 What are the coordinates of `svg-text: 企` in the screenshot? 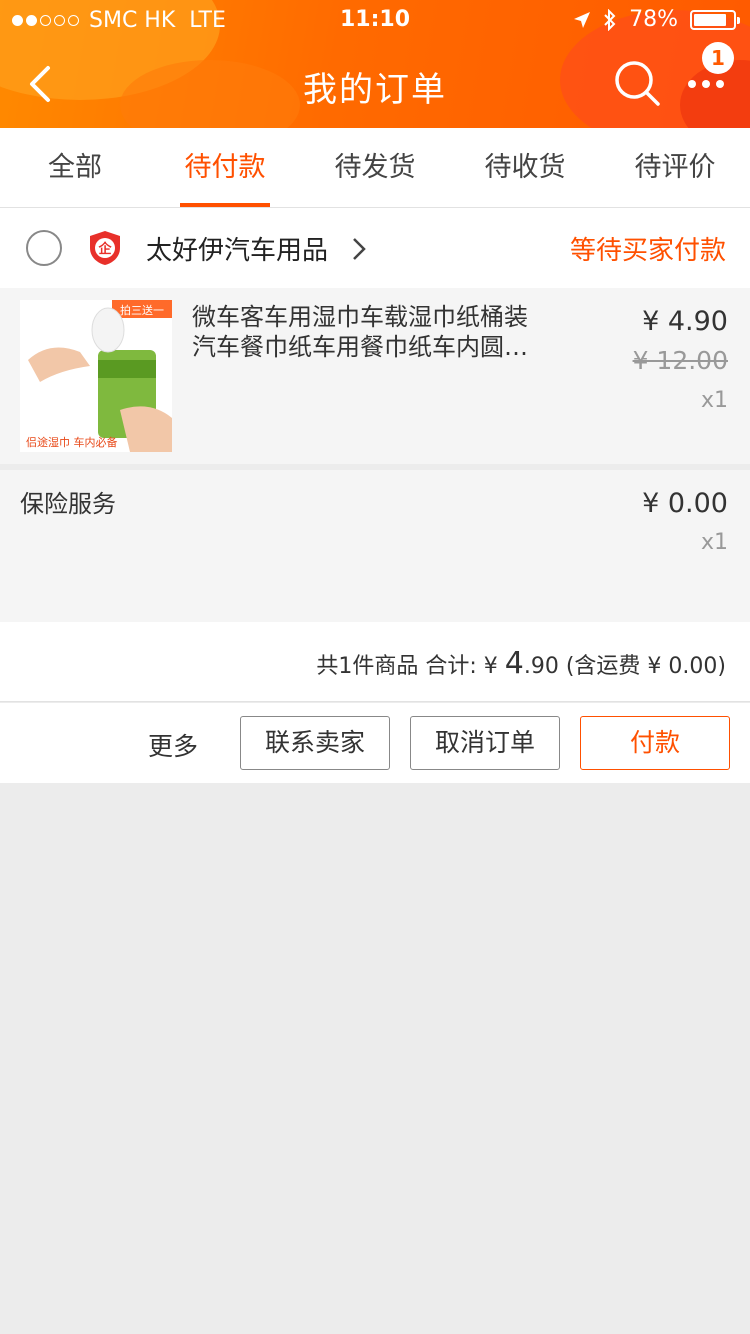 It's located at (104, 249).